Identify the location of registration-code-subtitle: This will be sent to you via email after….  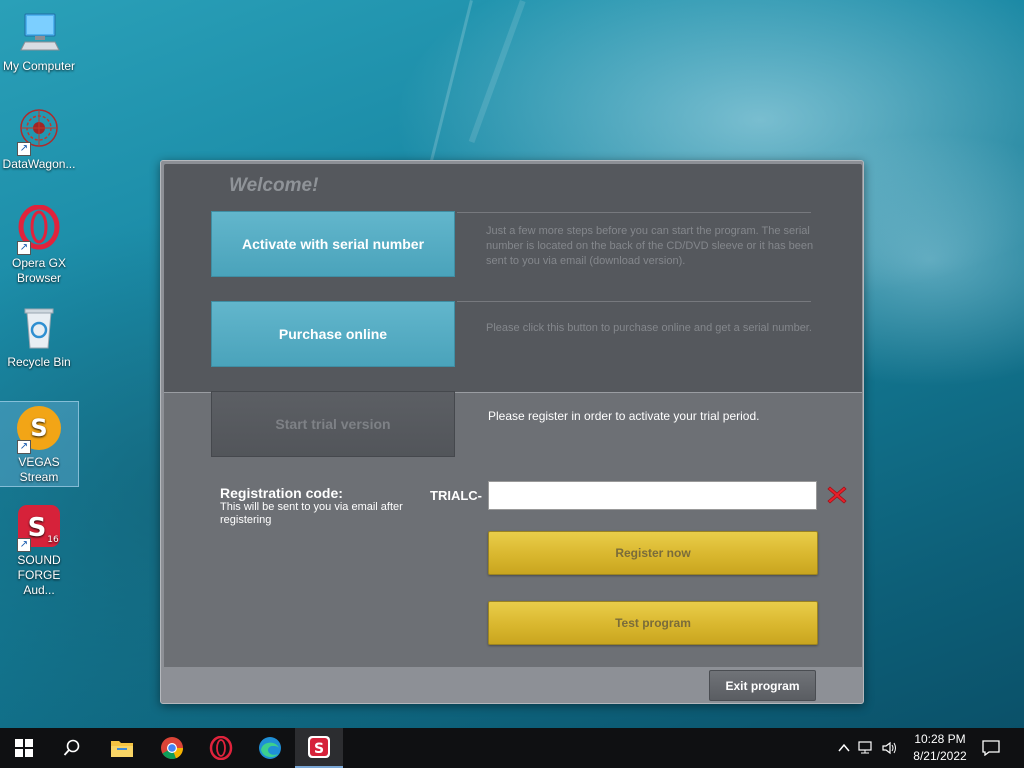
(311, 513).